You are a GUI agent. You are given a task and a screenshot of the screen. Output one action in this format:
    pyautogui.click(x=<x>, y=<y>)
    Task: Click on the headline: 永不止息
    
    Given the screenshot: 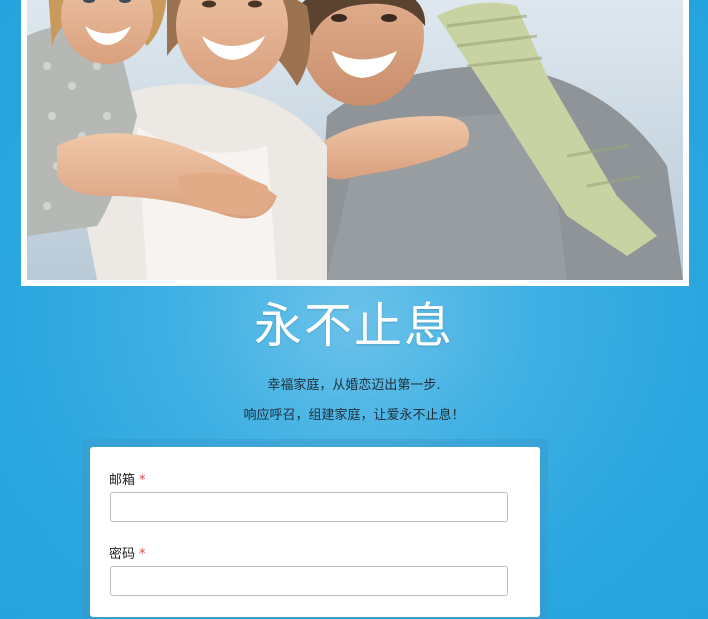 What is the action you would take?
    pyautogui.click(x=353, y=326)
    